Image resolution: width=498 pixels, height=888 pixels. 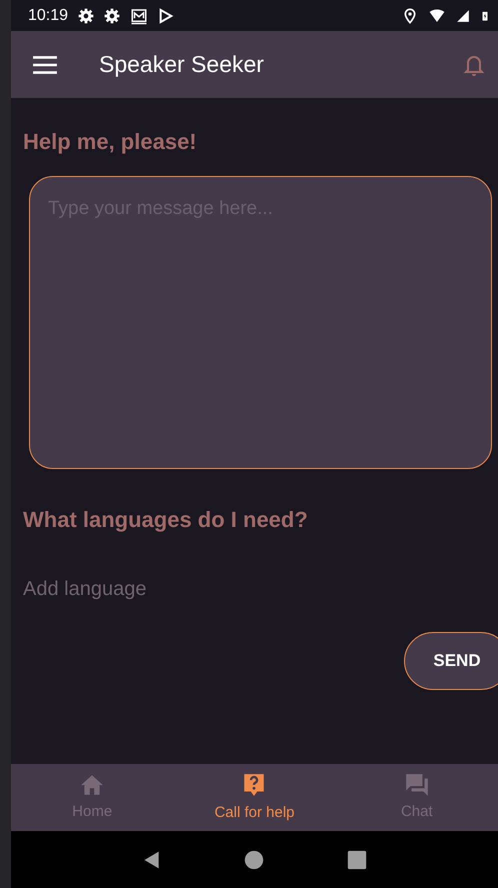 What do you see at coordinates (110, 142) in the screenshot?
I see `section-heading: Help me, please!` at bounding box center [110, 142].